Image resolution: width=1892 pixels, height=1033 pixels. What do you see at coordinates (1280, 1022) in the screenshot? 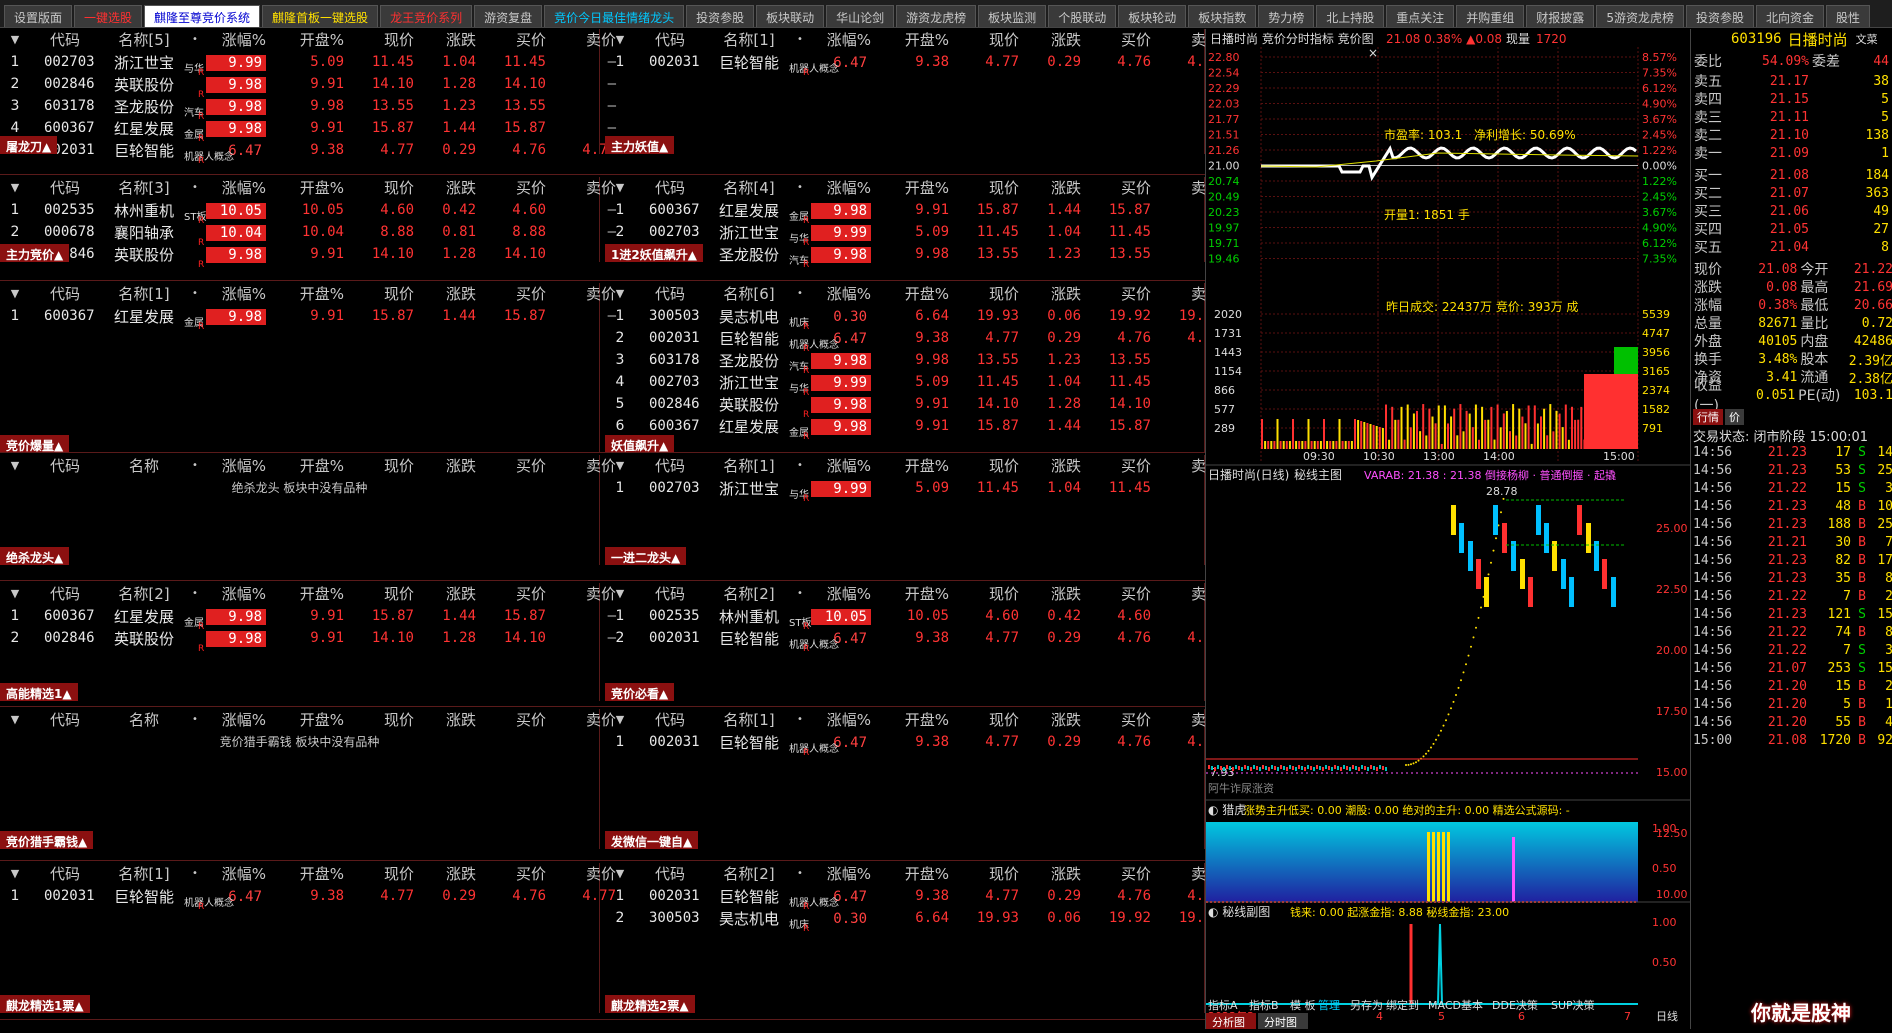
I see `bottom-tab-1: 分时图` at bounding box center [1280, 1022].